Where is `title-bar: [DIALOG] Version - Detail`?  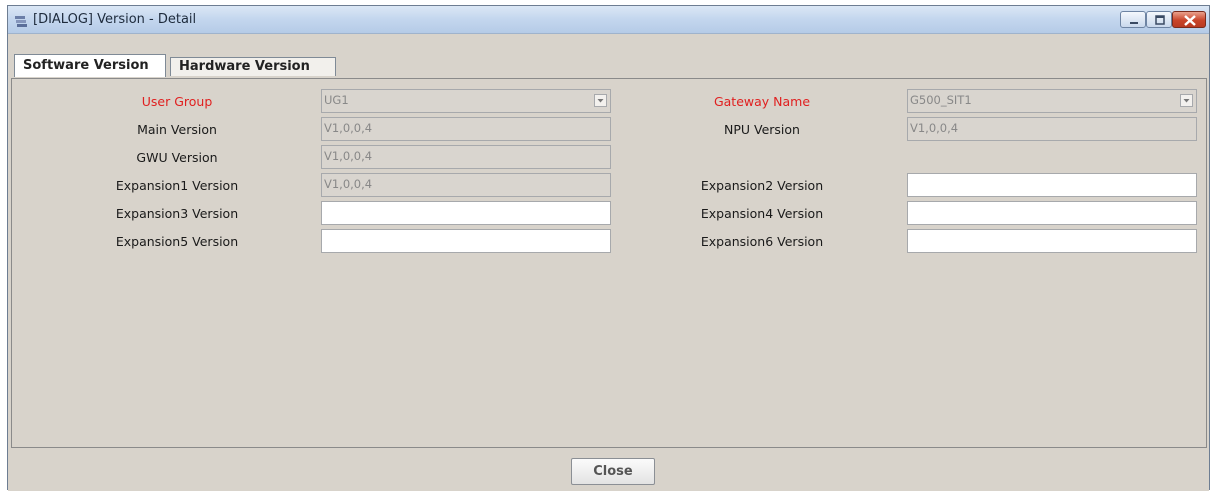 title-bar: [DIALOG] Version - Detail is located at coordinates (608, 20).